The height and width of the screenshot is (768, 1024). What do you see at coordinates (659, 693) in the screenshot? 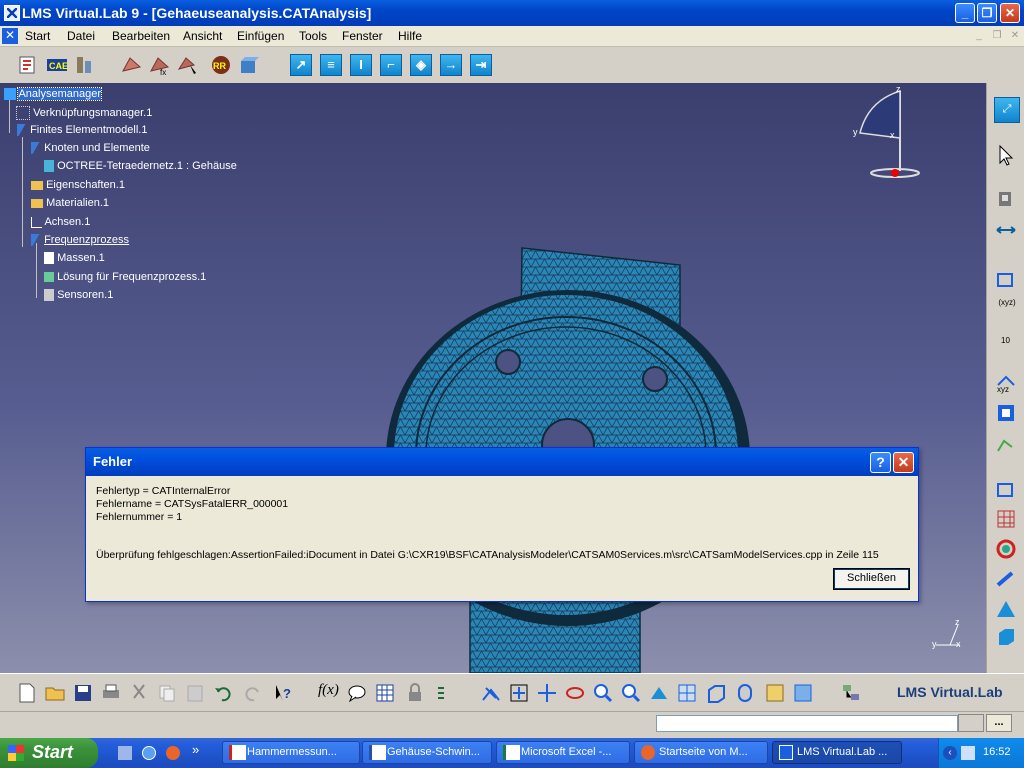
I see `normal-view-icon` at bounding box center [659, 693].